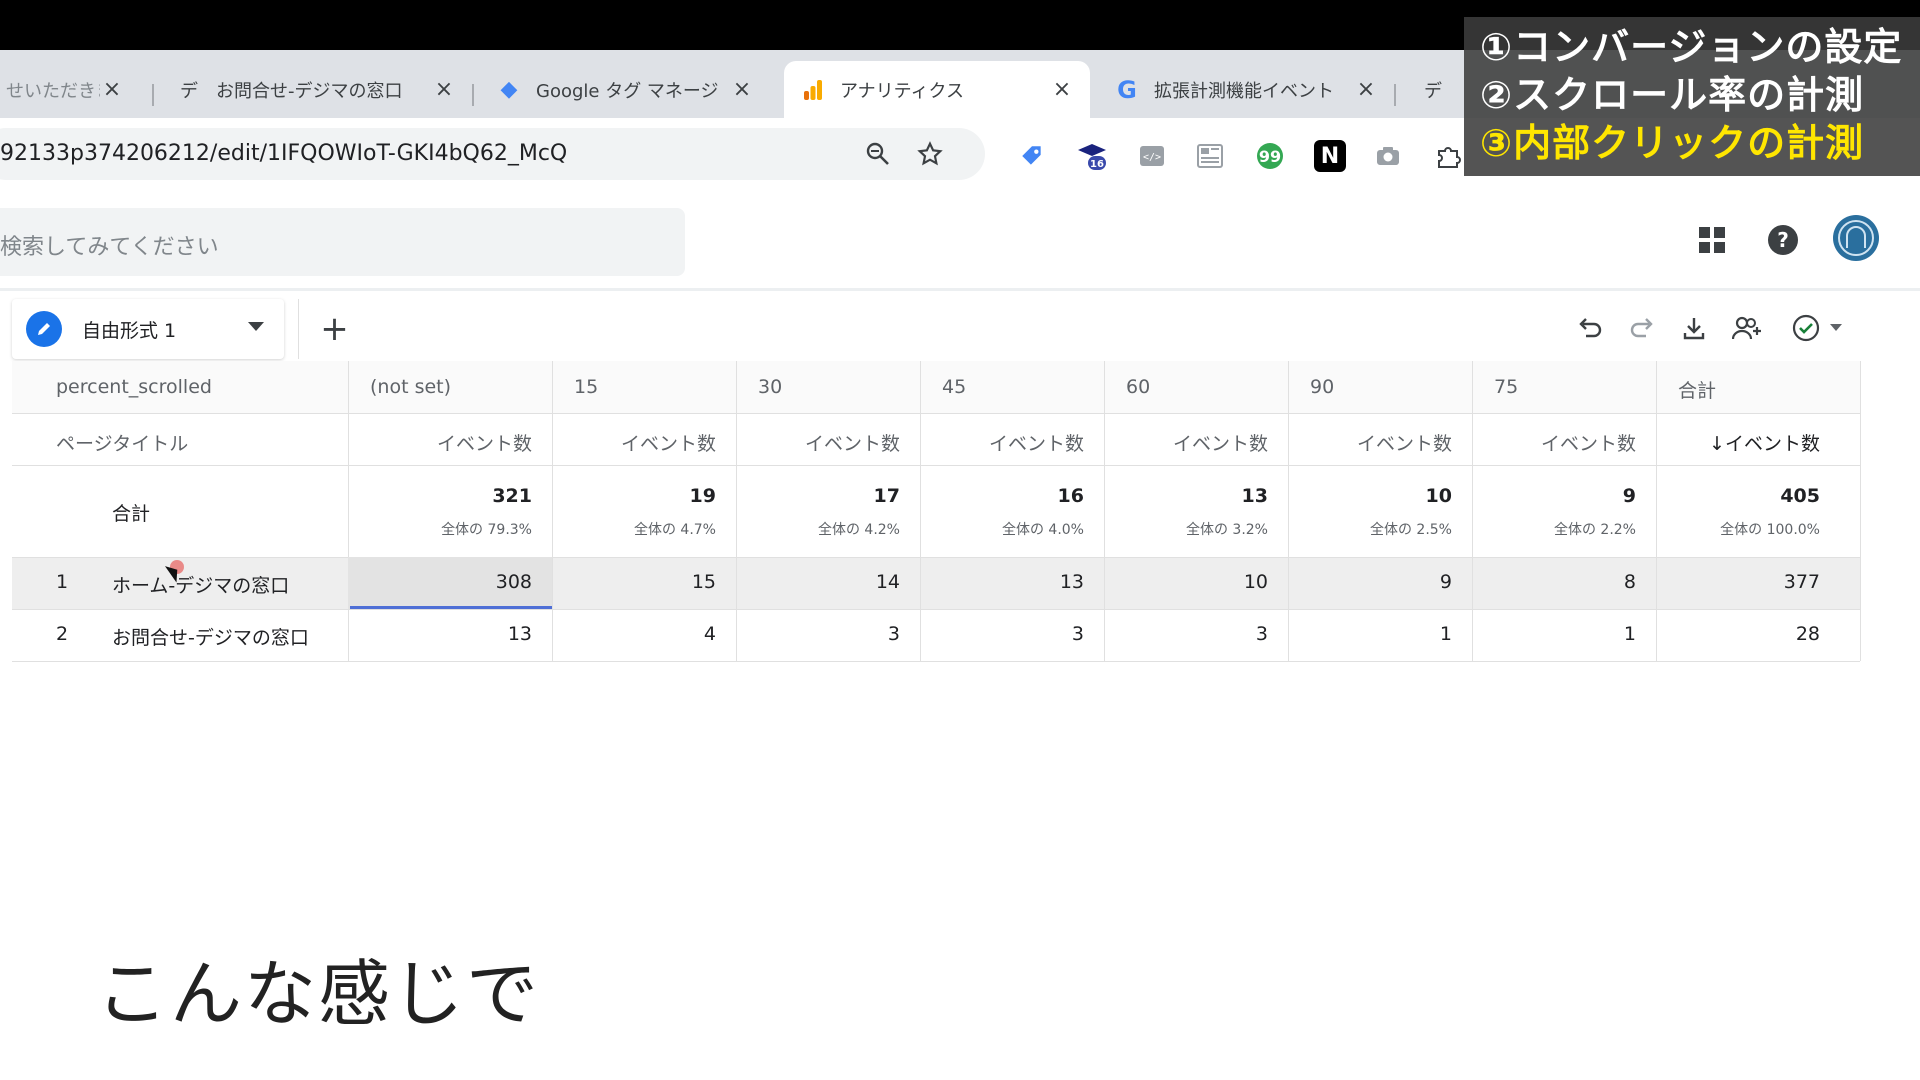 The image size is (1920, 1080). I want to click on edit-pencil-icon, so click(44, 329).